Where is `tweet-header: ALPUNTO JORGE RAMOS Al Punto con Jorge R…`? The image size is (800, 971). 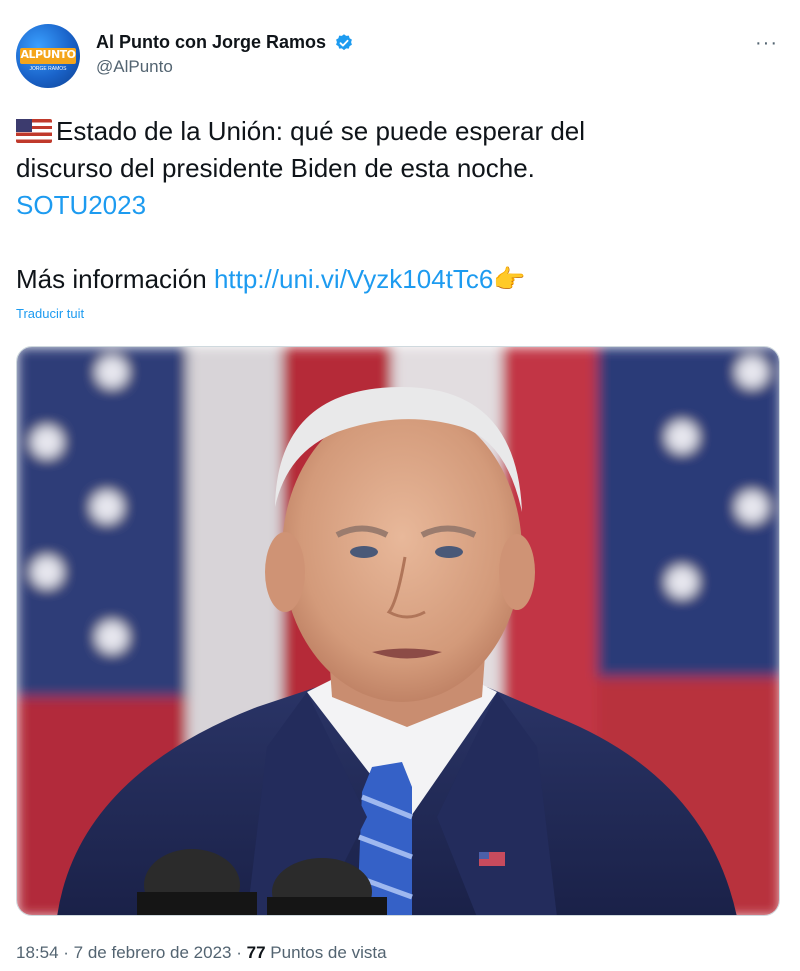
tweet-header: ALPUNTO JORGE RAMOS Al Punto con Jorge R… is located at coordinates (400, 58).